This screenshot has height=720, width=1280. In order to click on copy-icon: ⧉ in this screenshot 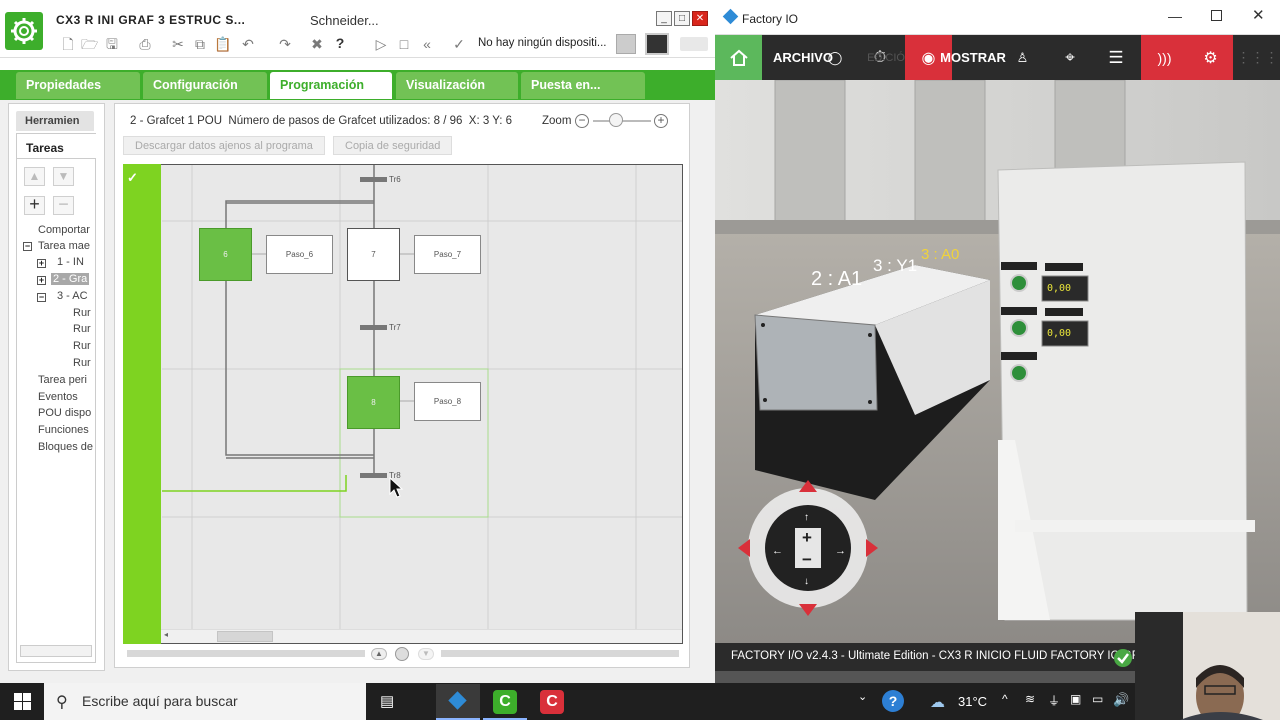, I will do `click(200, 44)`.